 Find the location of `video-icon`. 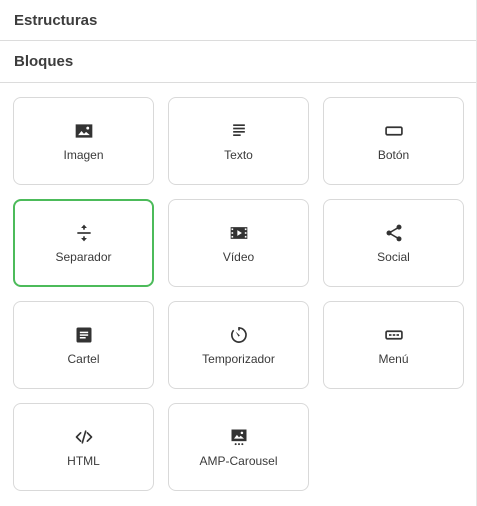

video-icon is located at coordinates (239, 233).